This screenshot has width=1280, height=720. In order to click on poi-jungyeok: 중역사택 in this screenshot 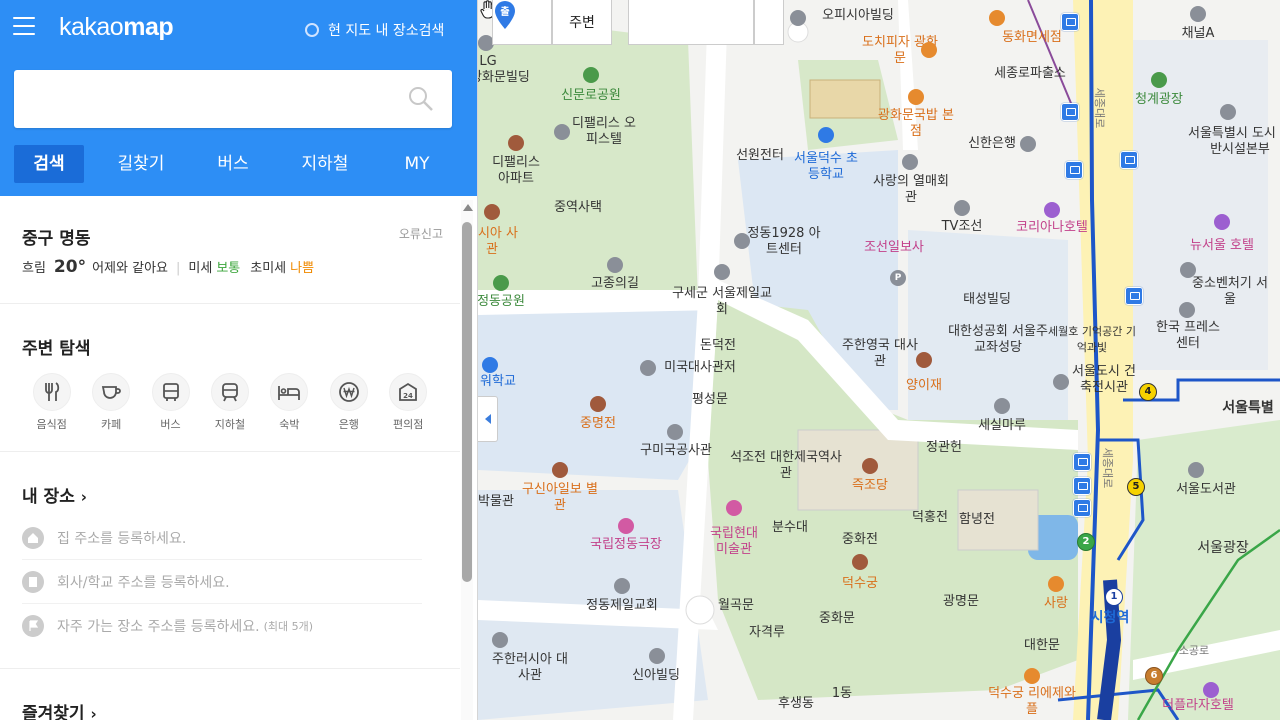, I will do `click(578, 208)`.